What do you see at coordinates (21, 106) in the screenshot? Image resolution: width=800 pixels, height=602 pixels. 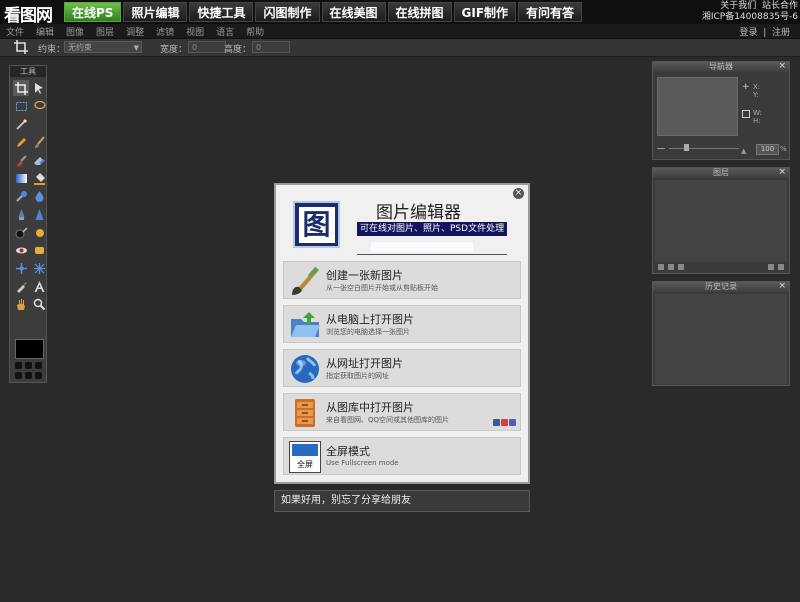 I see `marquee-icon` at bounding box center [21, 106].